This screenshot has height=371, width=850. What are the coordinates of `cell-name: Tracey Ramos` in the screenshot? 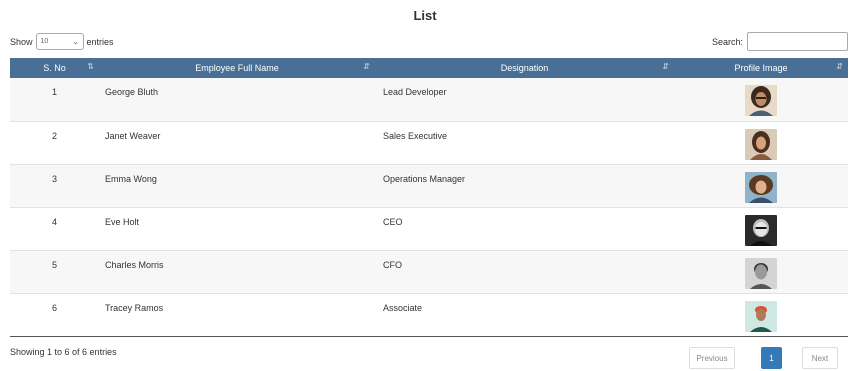 It's located at (134, 307).